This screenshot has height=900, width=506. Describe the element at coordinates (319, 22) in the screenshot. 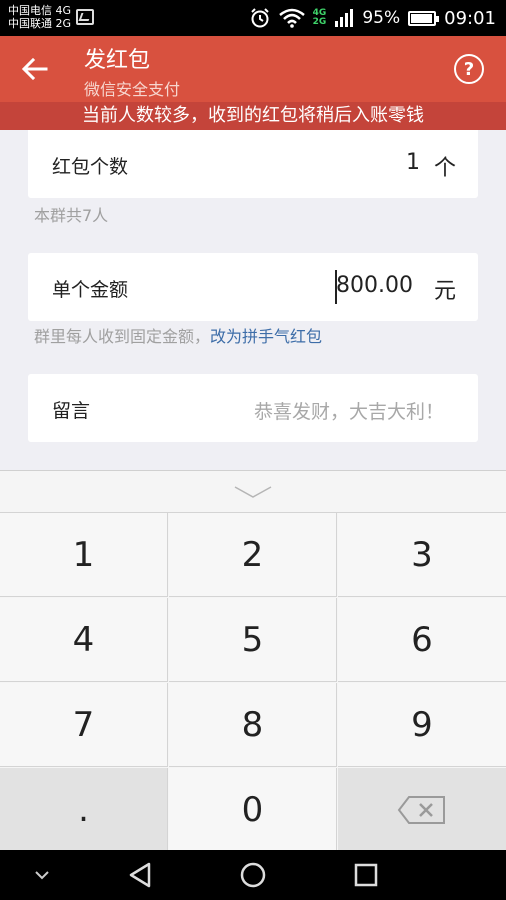

I see `network-2g: 2G` at that location.